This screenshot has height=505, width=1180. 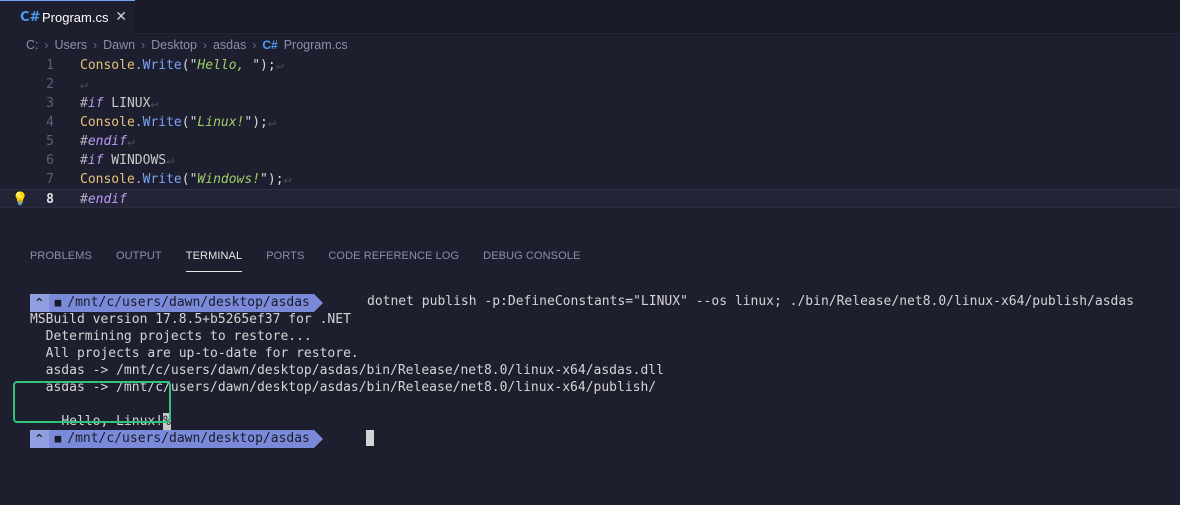 I want to click on line-number: 6, so click(x=50, y=160).